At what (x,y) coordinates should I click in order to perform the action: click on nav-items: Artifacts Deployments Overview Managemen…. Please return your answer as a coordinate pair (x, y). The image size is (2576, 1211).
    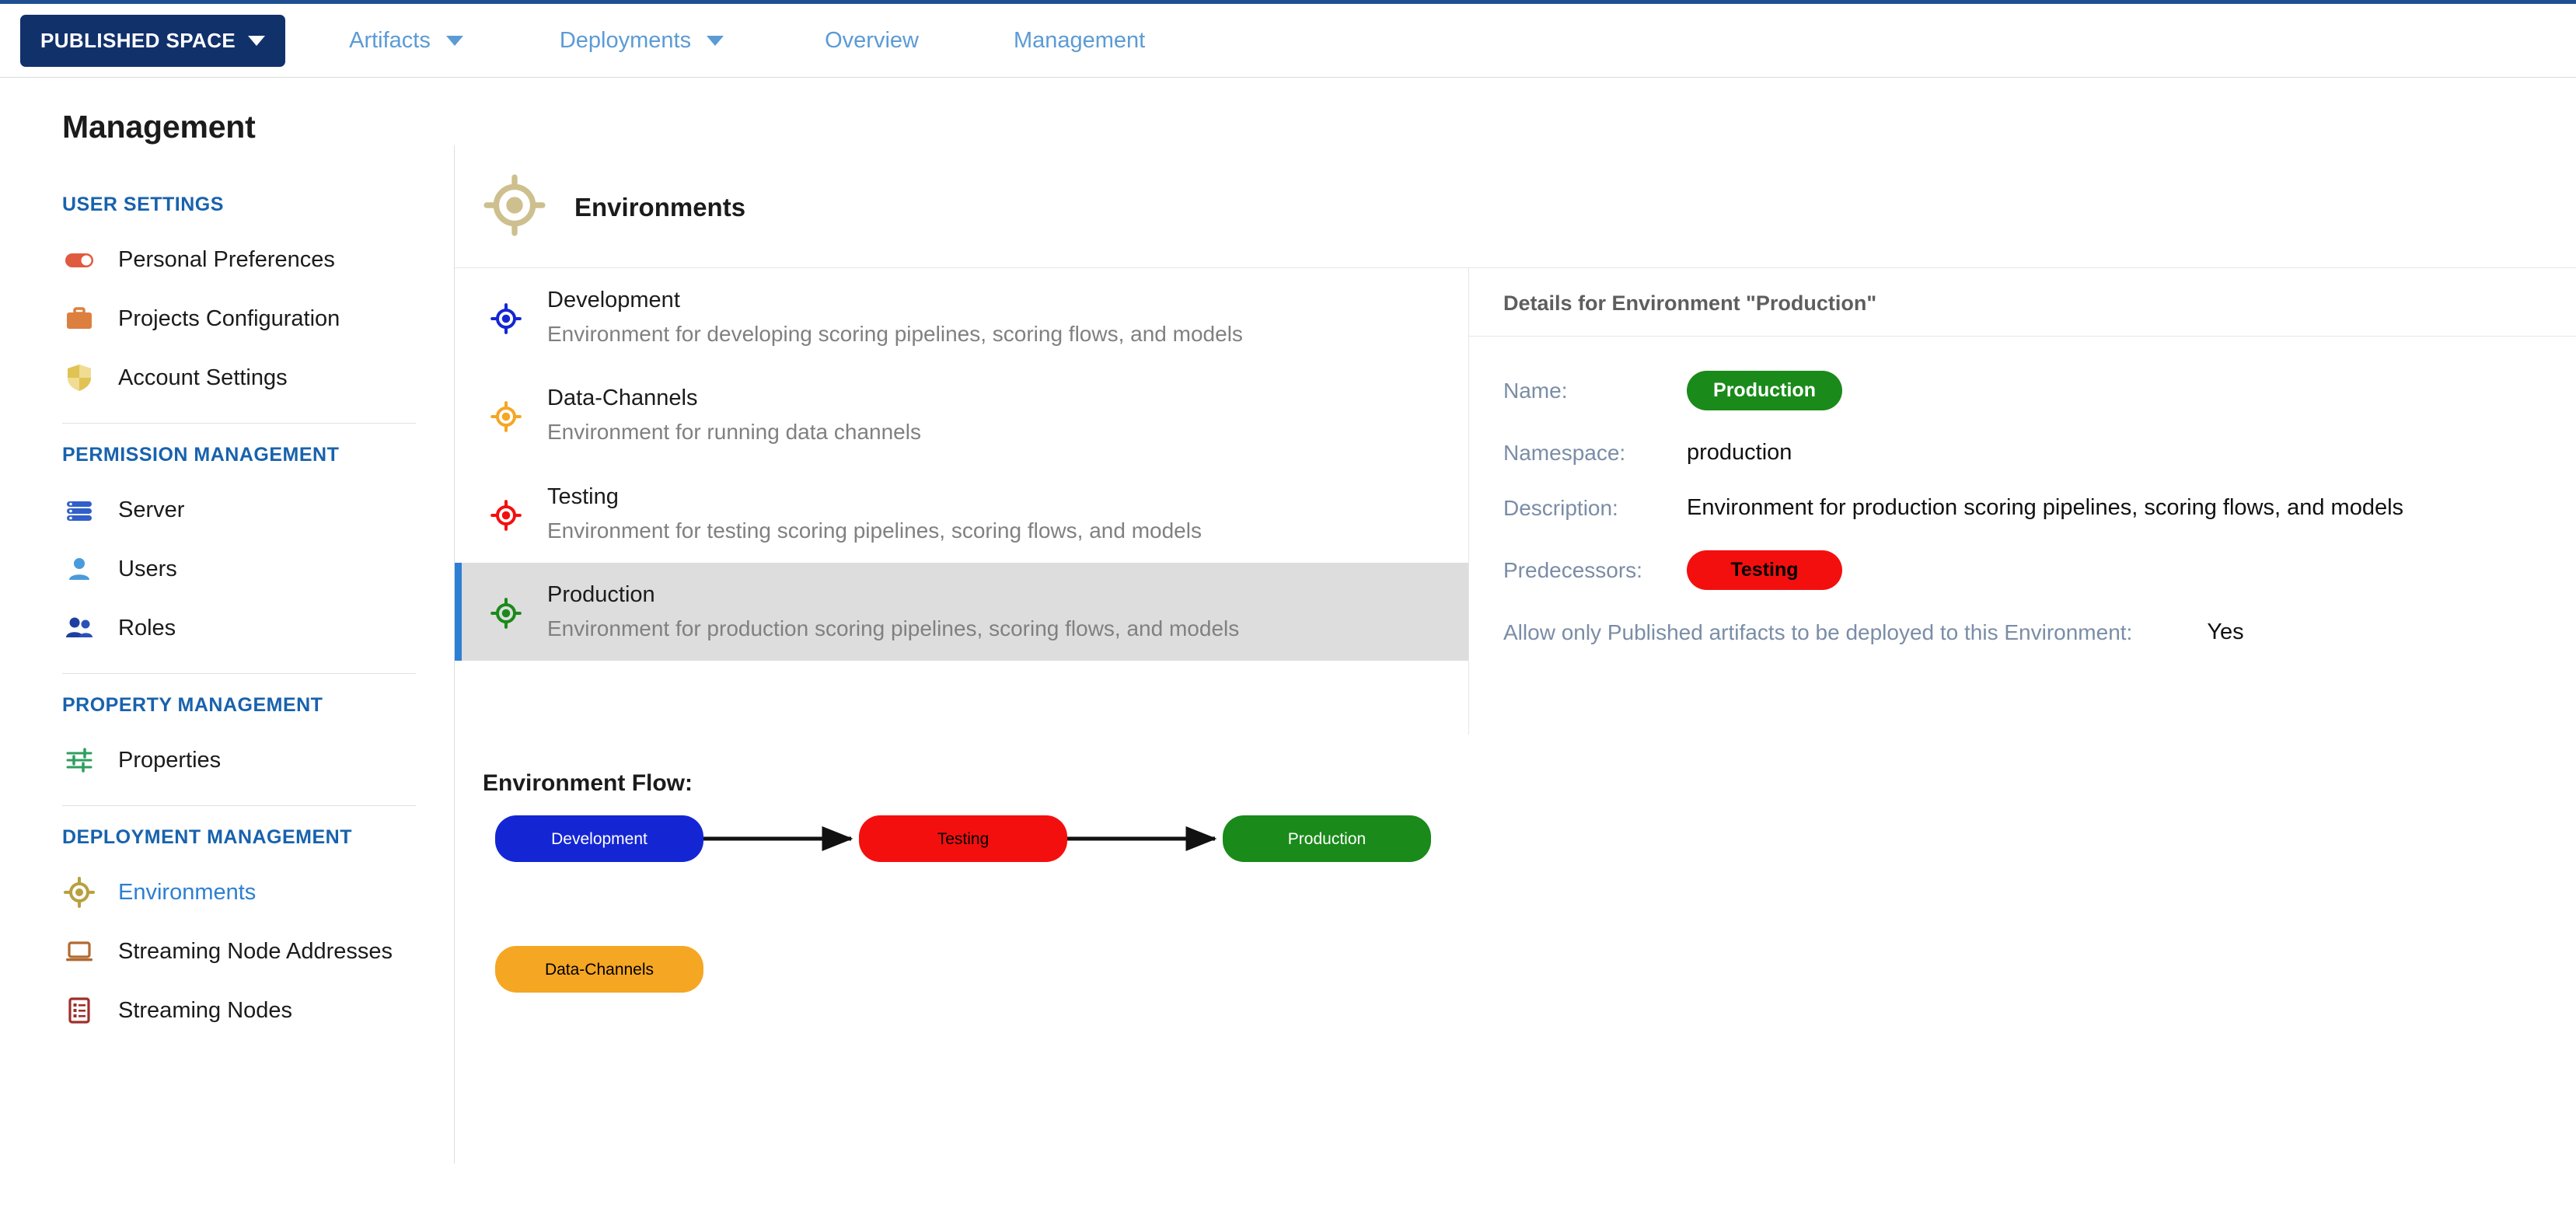
    Looking at the image, I should click on (747, 41).